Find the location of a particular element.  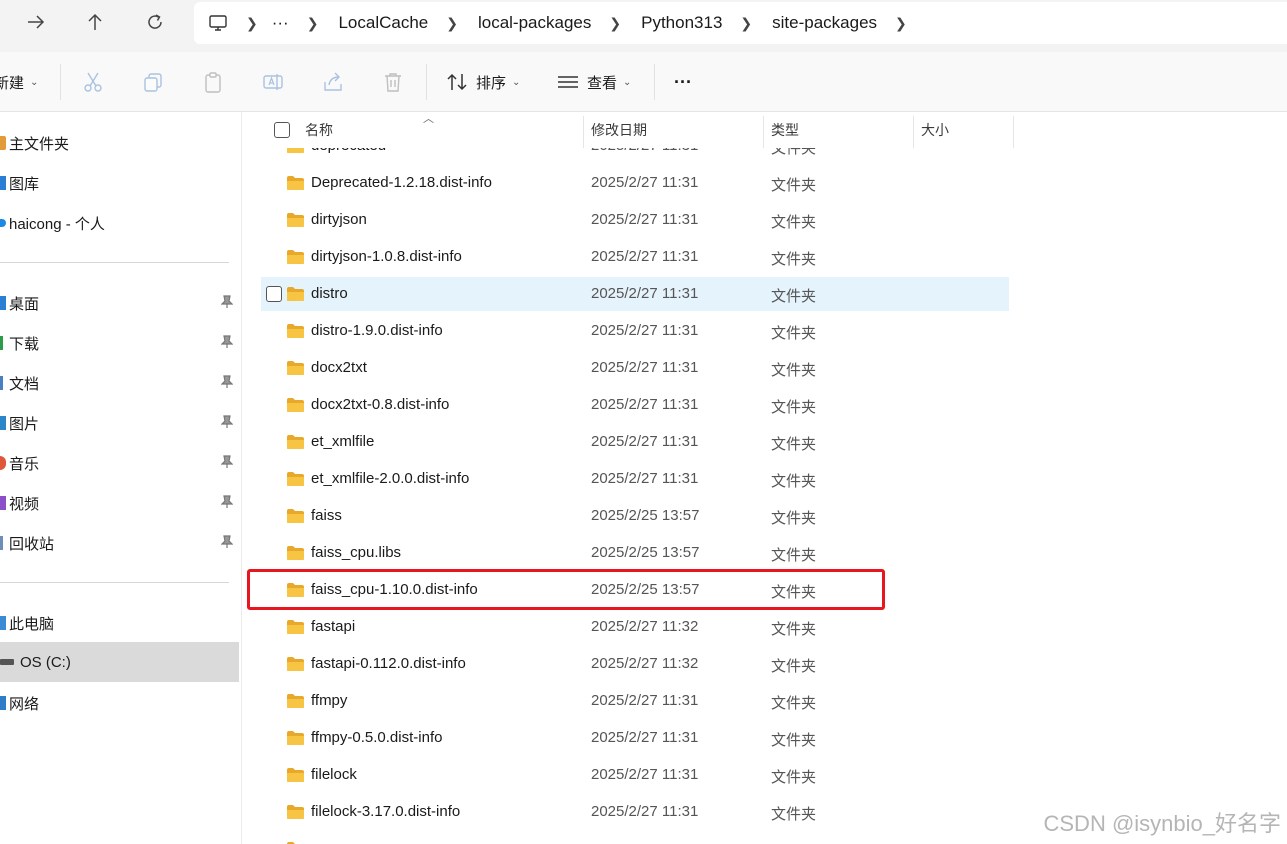

chevron-right-icon: ❯ is located at coordinates (901, 23).